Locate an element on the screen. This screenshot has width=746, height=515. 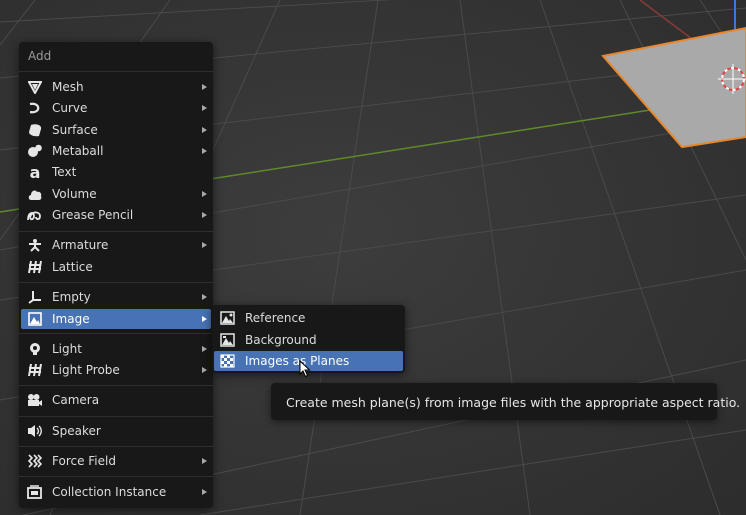
menu-item-label: Image is located at coordinates (71, 319).